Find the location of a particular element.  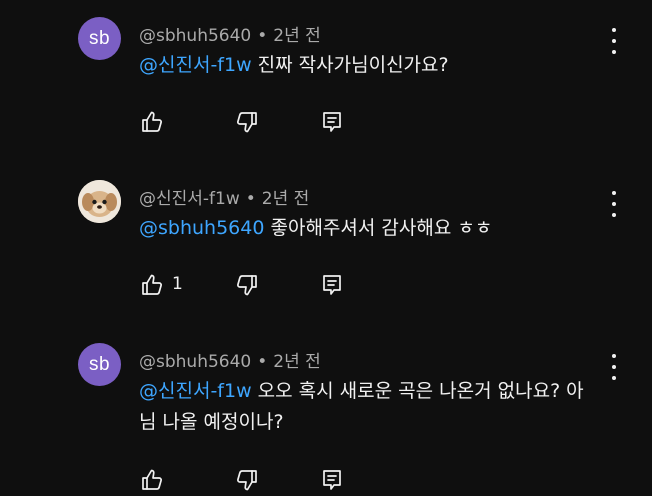

dog-avatar-icon is located at coordinates (99, 201).